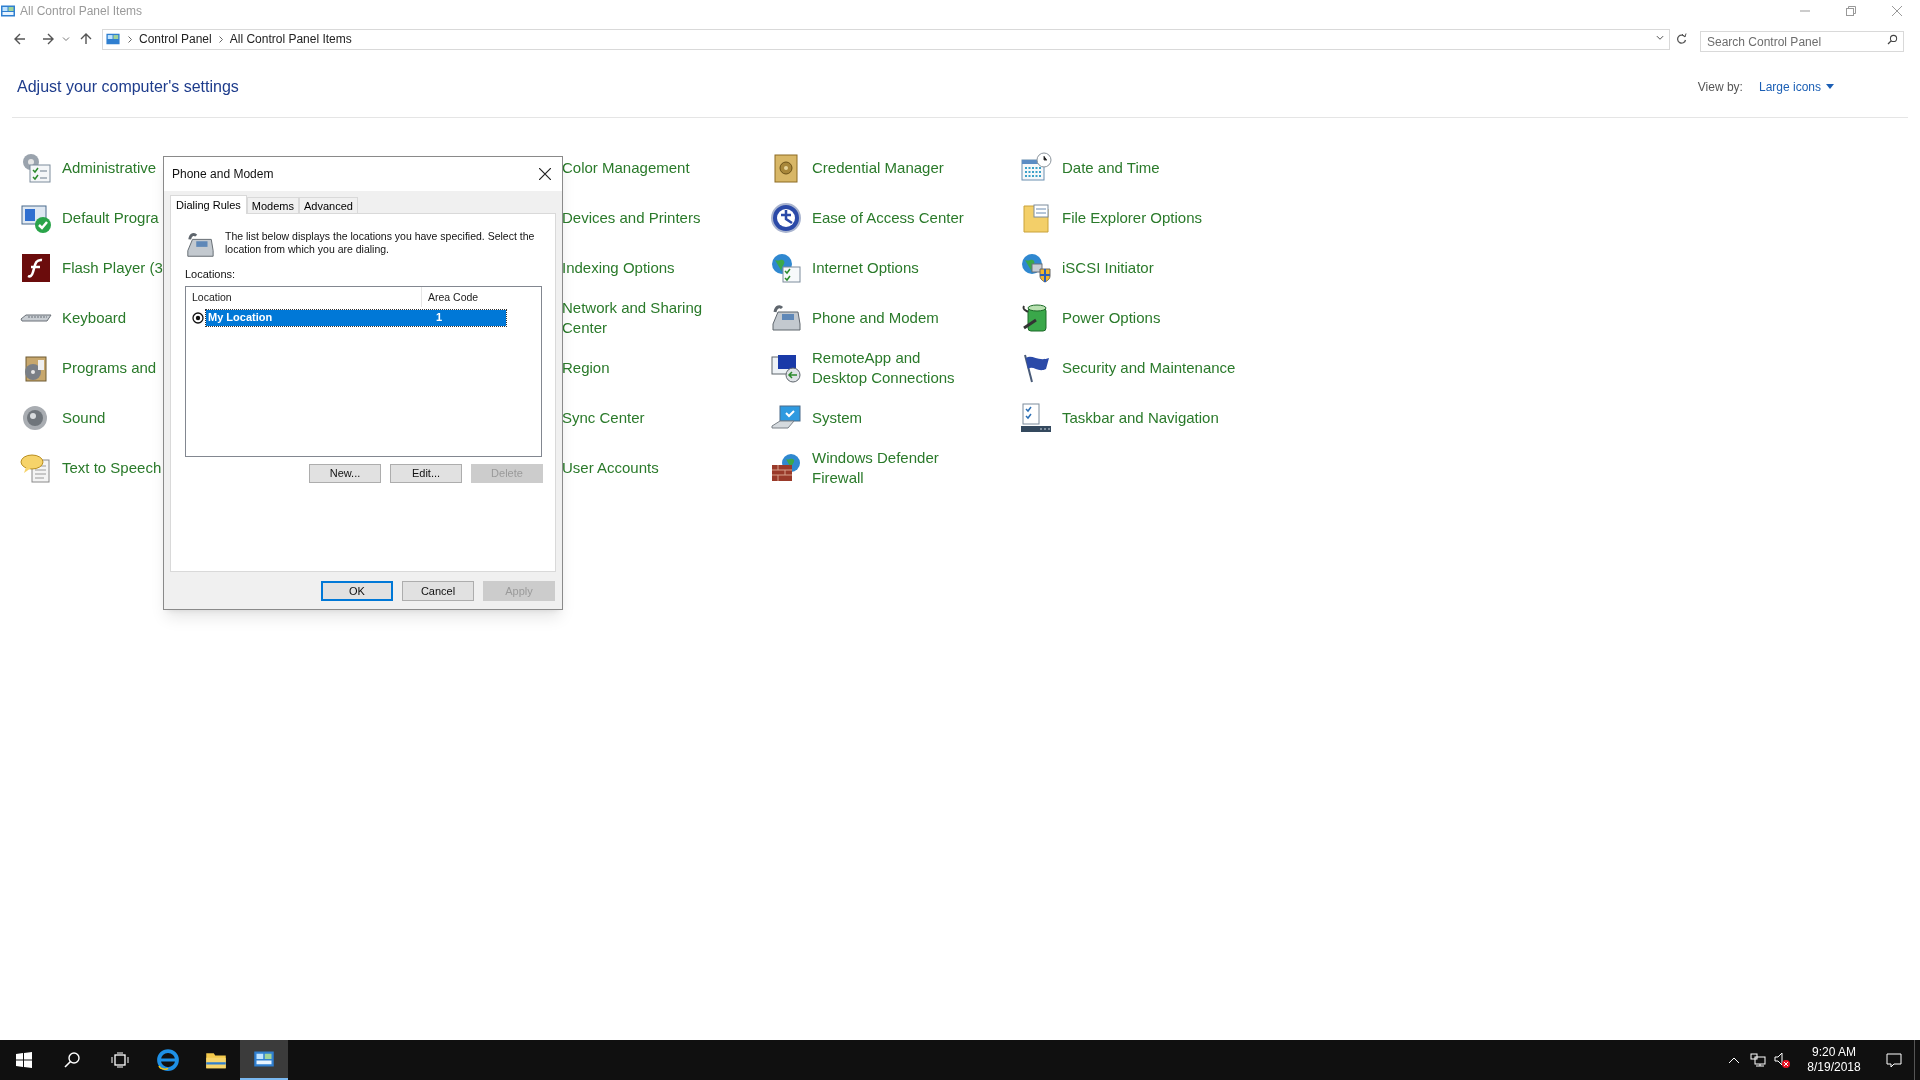  What do you see at coordinates (264, 1060) in the screenshot?
I see `taskbar-app` at bounding box center [264, 1060].